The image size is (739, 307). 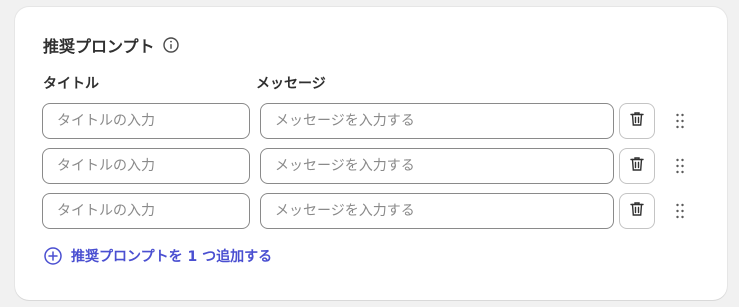 What do you see at coordinates (71, 84) in the screenshot?
I see `title-column-label: タイトル` at bounding box center [71, 84].